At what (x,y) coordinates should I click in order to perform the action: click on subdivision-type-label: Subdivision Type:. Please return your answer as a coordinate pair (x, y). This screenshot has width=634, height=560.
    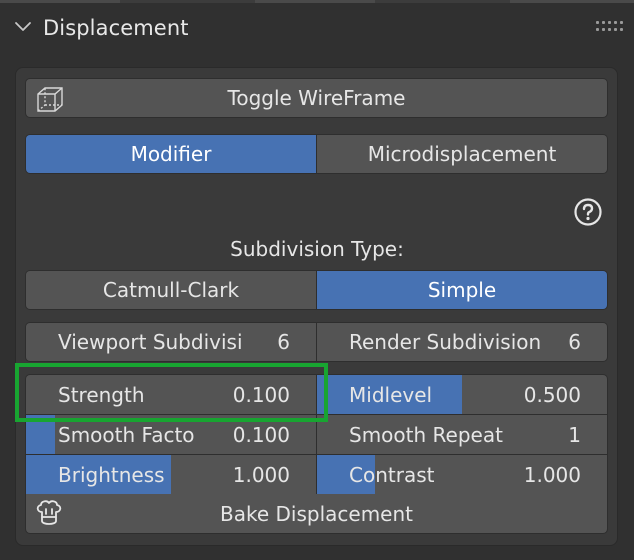
    Looking at the image, I should click on (317, 249).